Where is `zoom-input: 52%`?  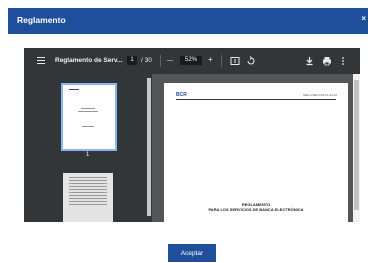
zoom-input: 52% is located at coordinates (191, 60).